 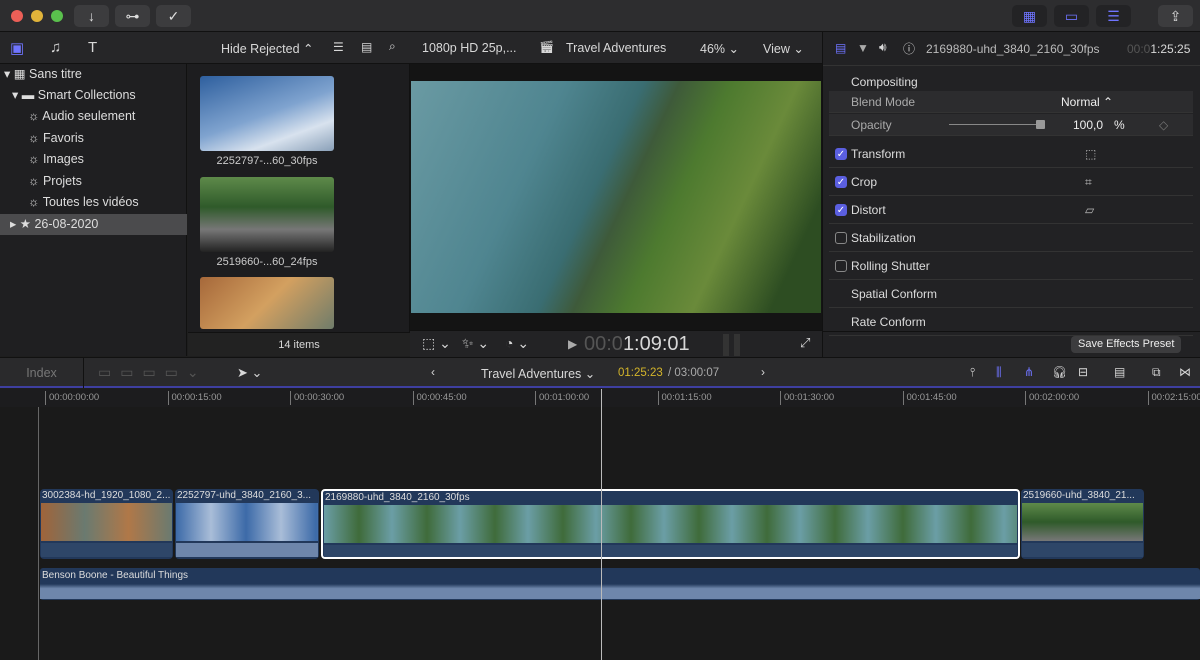 What do you see at coordinates (90, 202) in the screenshot?
I see `collection-label: Toutes les vidéos` at bounding box center [90, 202].